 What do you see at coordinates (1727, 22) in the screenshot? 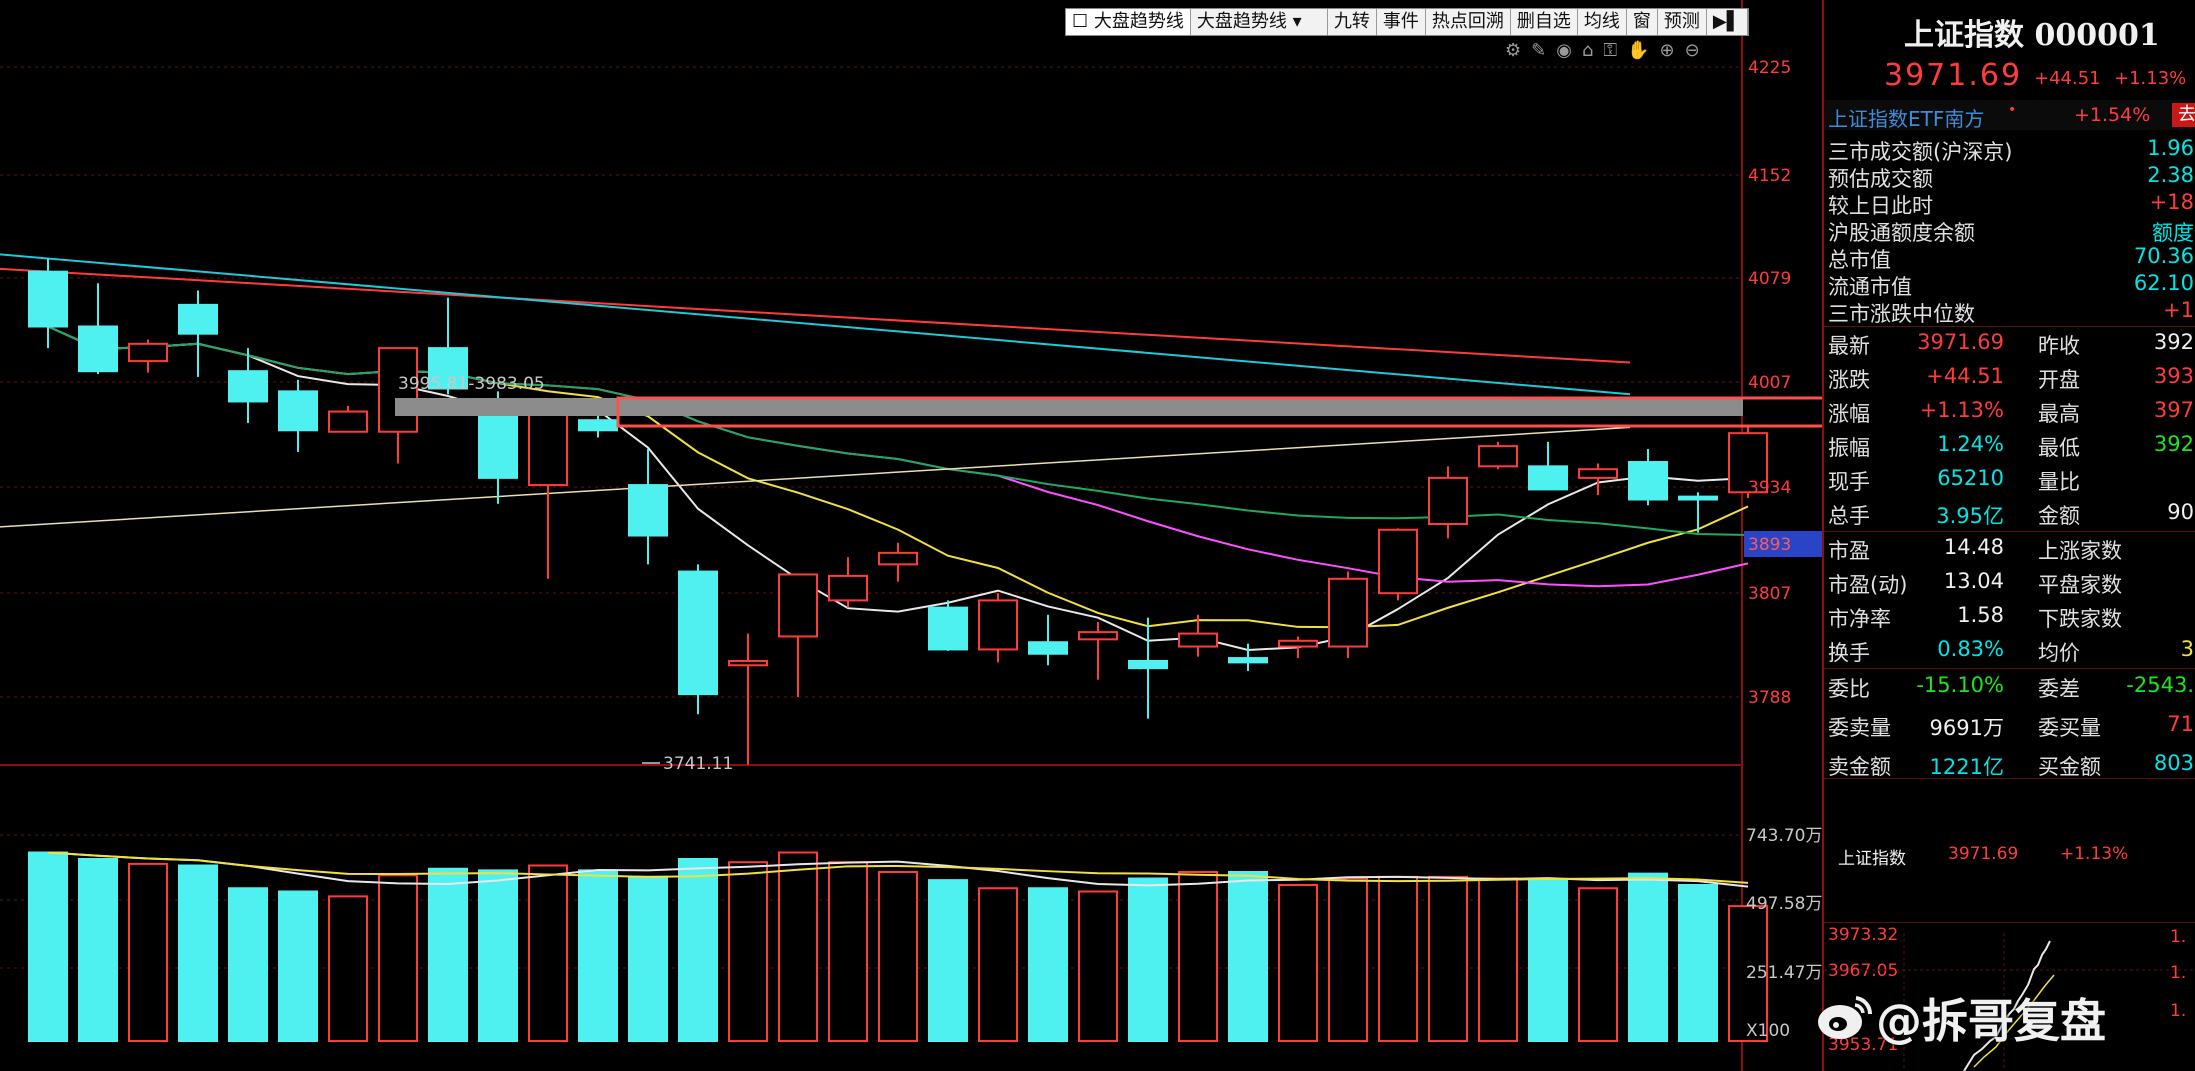
I see `play-icon: ▶▌` at bounding box center [1727, 22].